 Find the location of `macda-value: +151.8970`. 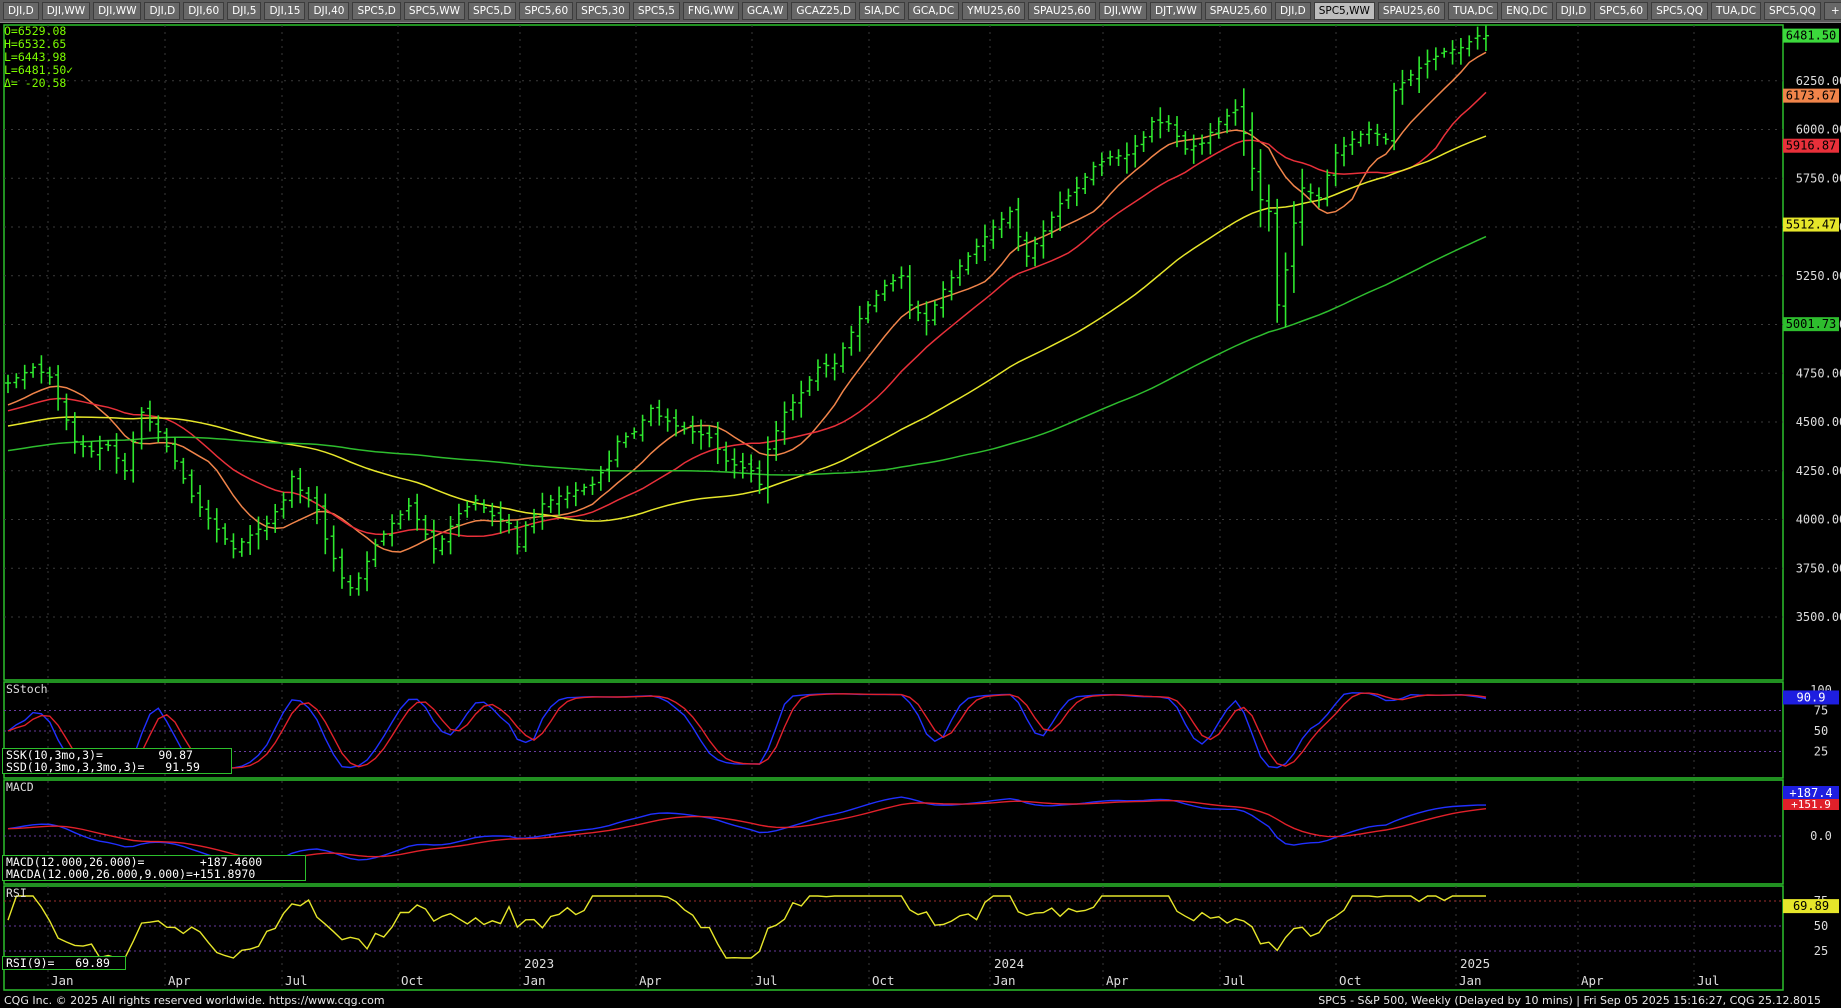

macda-value: +151.8970 is located at coordinates (224, 874).